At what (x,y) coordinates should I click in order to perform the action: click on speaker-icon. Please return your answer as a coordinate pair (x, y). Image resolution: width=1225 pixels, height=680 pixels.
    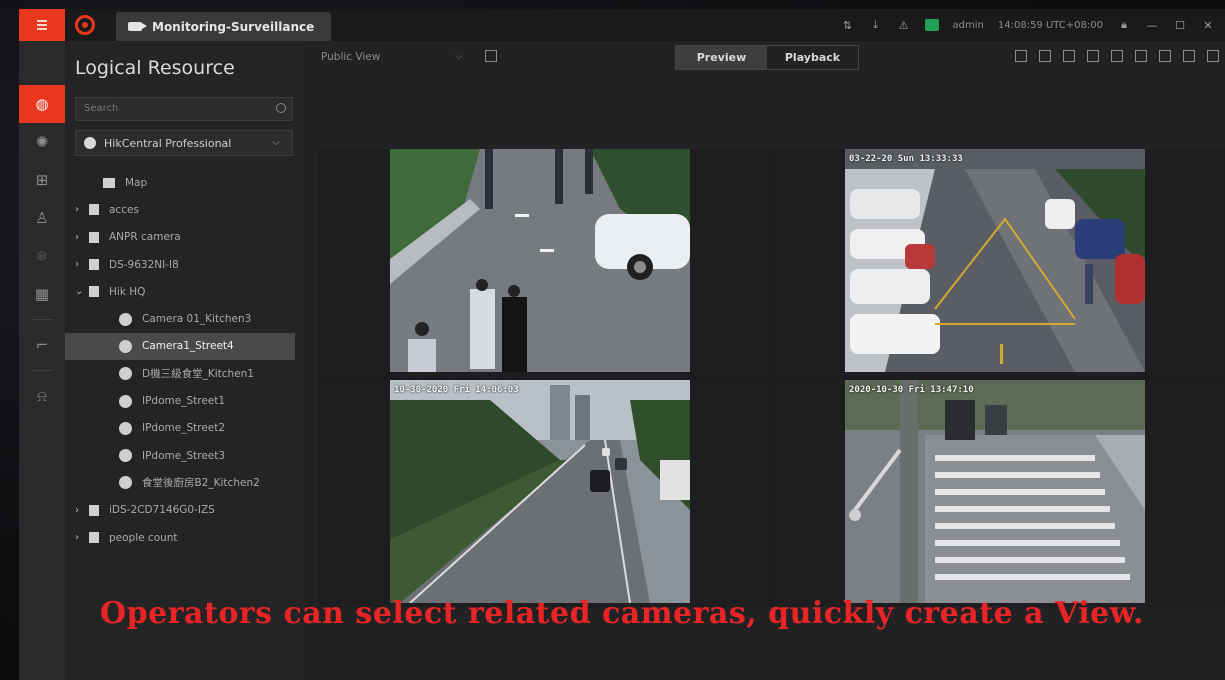
    Looking at the image, I should click on (1021, 56).